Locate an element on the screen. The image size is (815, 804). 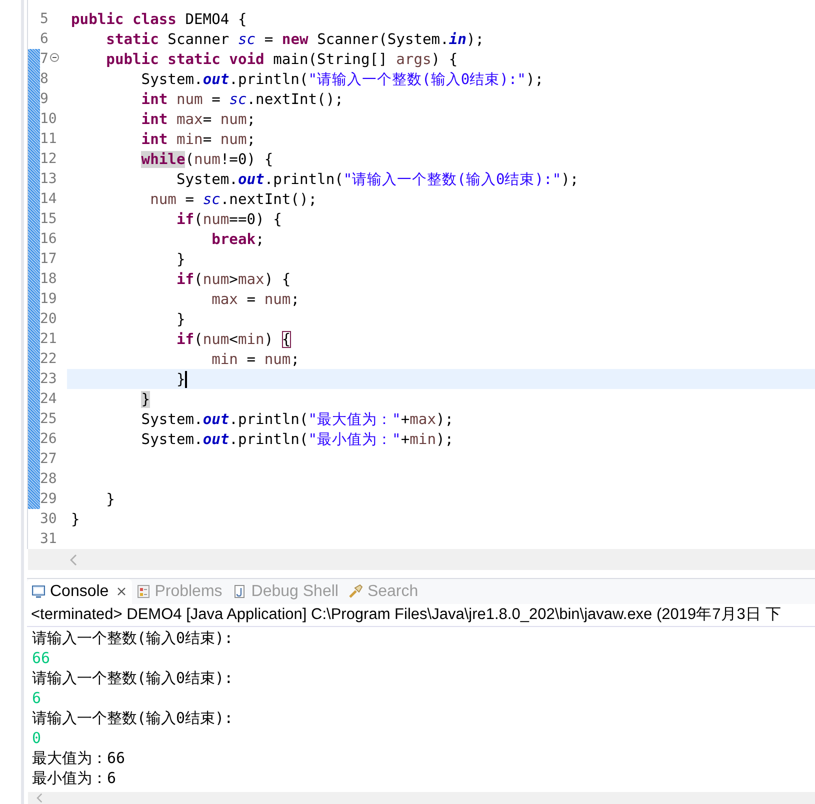
problems-icon is located at coordinates (143, 591).